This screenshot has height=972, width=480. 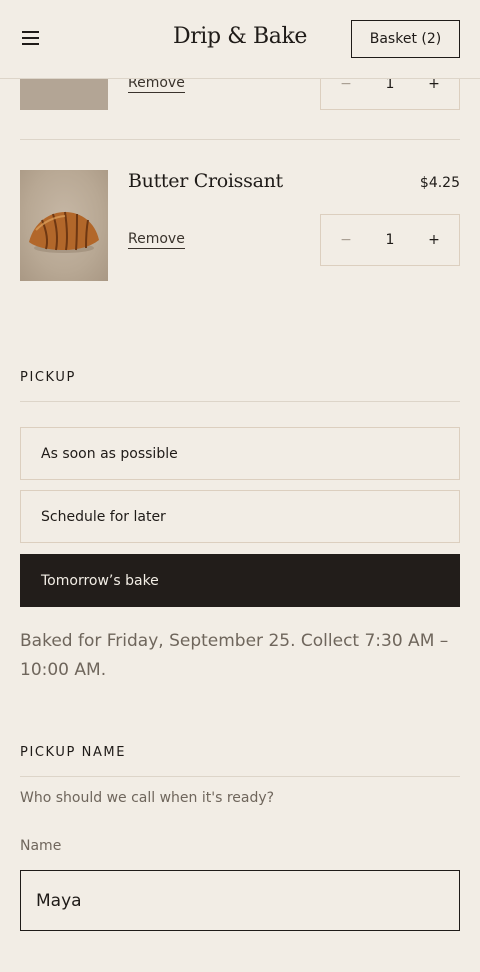 I want to click on name-field-label: Name, so click(x=41, y=846).